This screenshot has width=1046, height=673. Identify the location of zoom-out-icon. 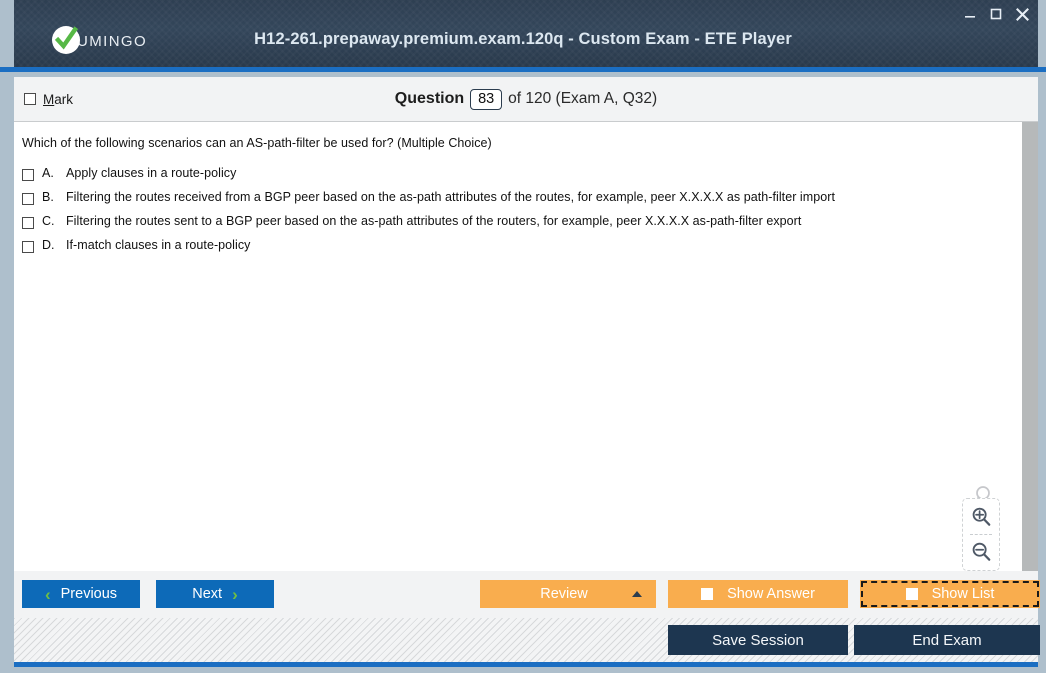
(981, 552).